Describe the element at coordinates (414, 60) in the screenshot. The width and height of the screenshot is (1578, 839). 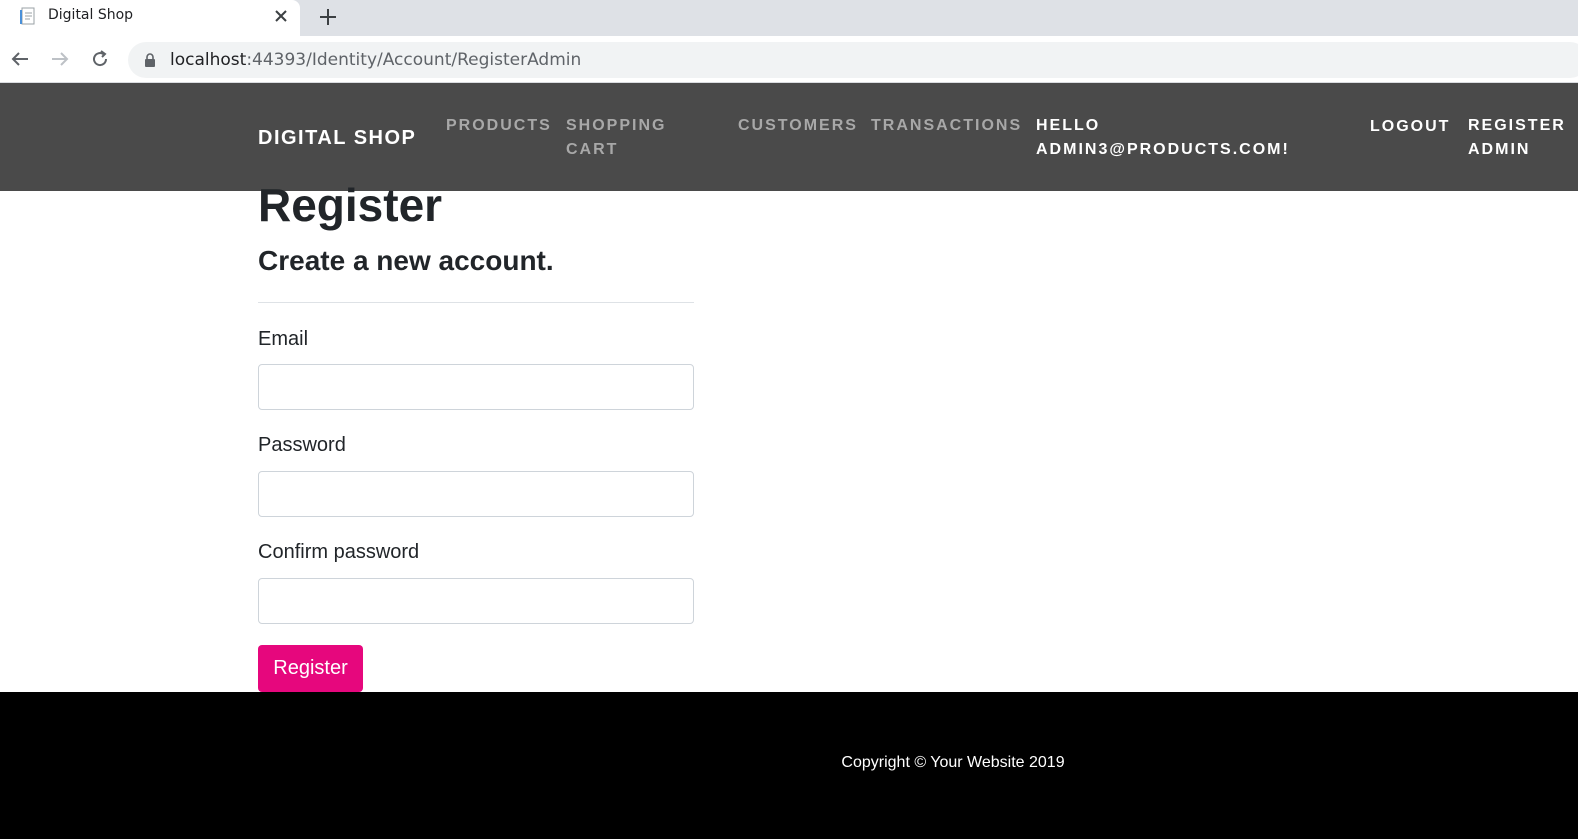
I see `url-path: :44393/Identity/Account/RegisterAdmin` at that location.